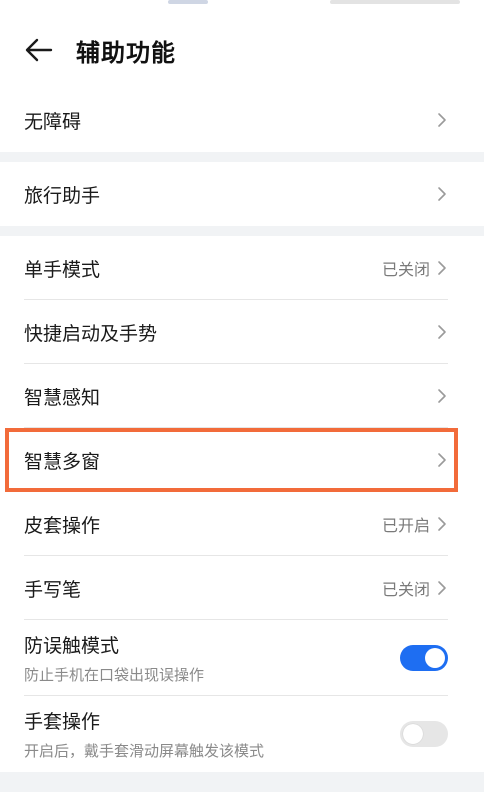 Image resolution: width=484 pixels, height=794 pixels. What do you see at coordinates (405, 525) in the screenshot?
I see `settings-item-status: 已开启` at bounding box center [405, 525].